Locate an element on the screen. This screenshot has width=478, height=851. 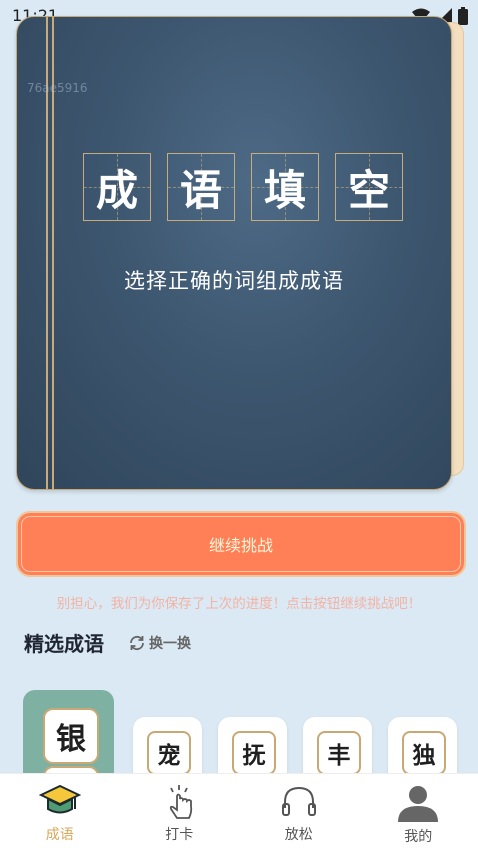
book-title: 成 语 填 空 is located at coordinates (243, 187).